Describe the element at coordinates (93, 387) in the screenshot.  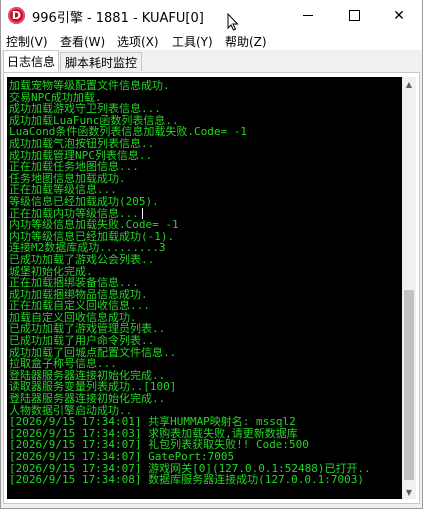
I see `log-line: 读取器服务变量列表成功..[100]` at that location.